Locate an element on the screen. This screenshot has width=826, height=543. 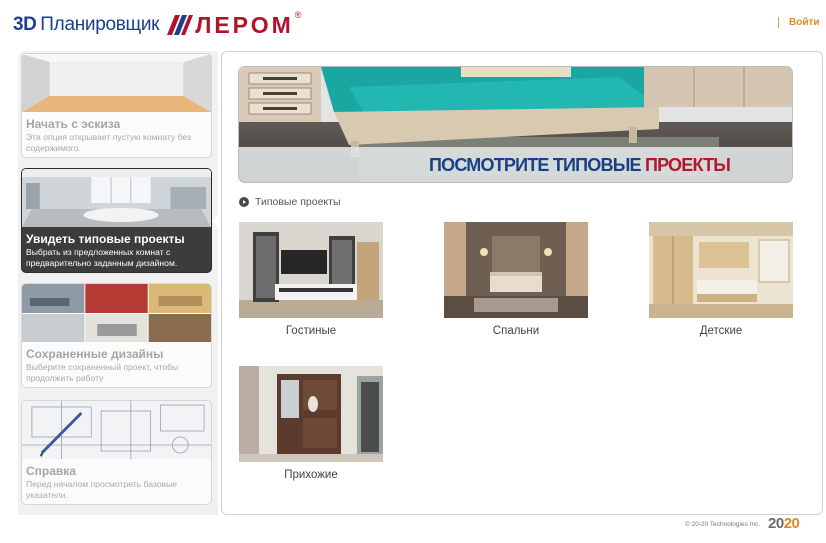
category-bedrooms: Спальни is located at coordinates (516, 279).